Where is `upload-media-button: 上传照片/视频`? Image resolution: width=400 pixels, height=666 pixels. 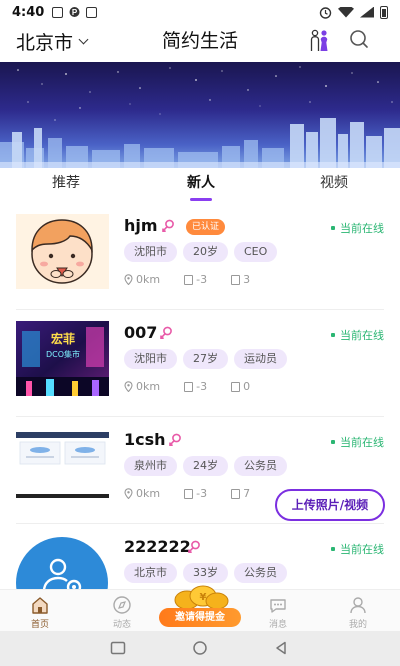
upload-media-button: 上传照片/视频 is located at coordinates (330, 505).